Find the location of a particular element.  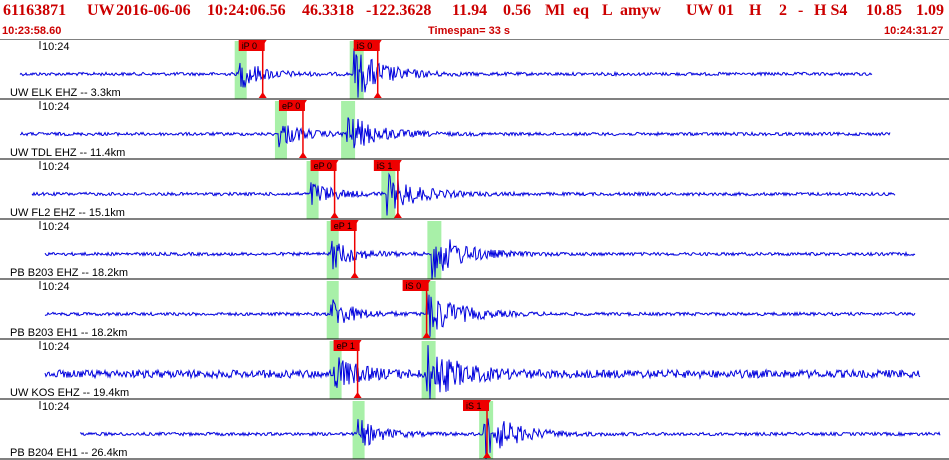

event-longitude: -122.3628 is located at coordinates (399, 10).